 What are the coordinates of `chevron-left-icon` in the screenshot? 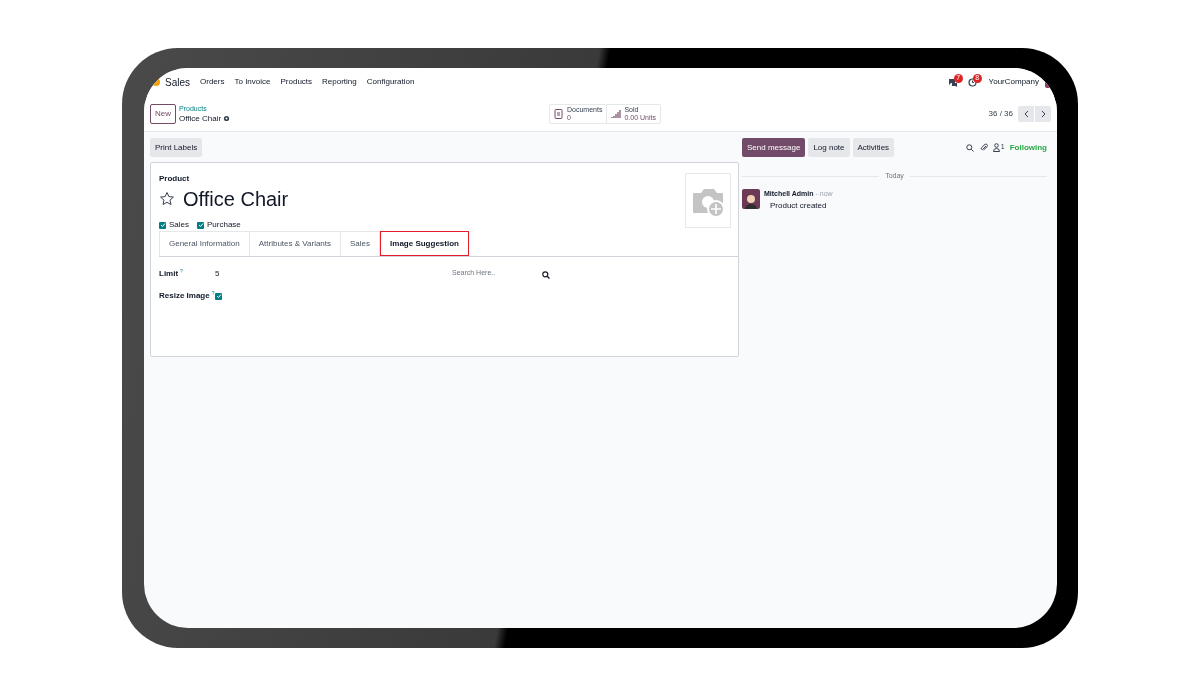 It's located at (1026, 113).